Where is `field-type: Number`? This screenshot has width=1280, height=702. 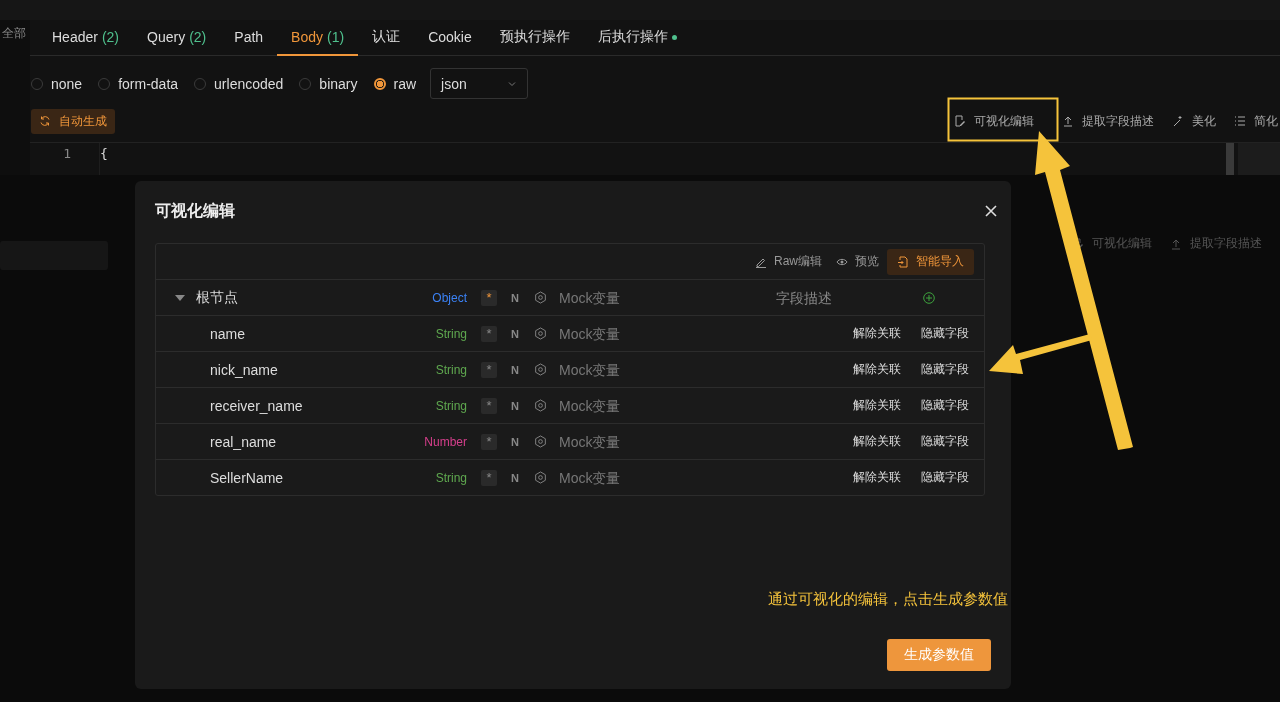
field-type: Number is located at coordinates (436, 441).